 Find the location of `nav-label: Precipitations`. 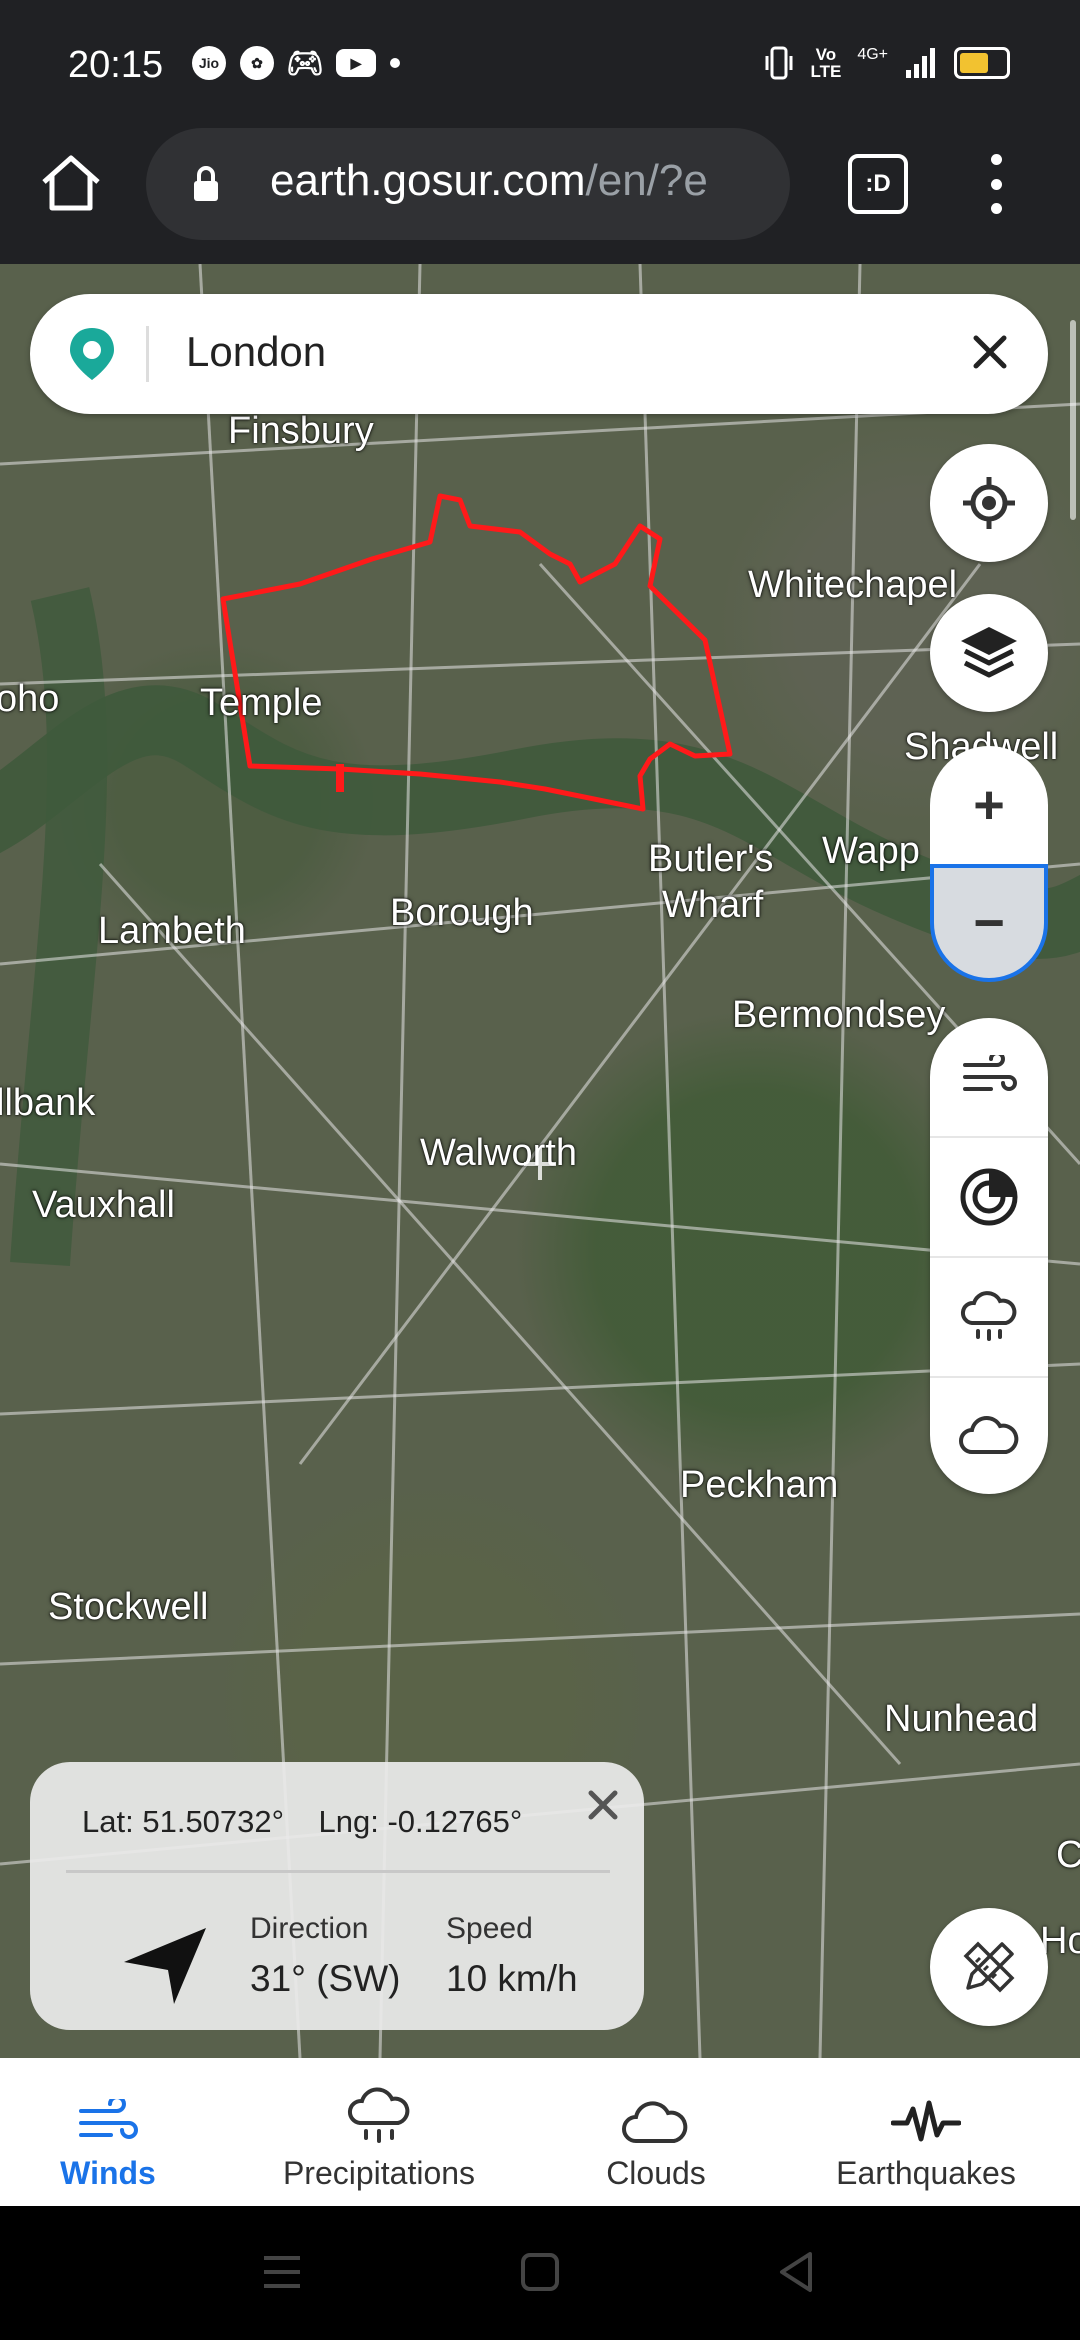

nav-label: Precipitations is located at coordinates (379, 2173).